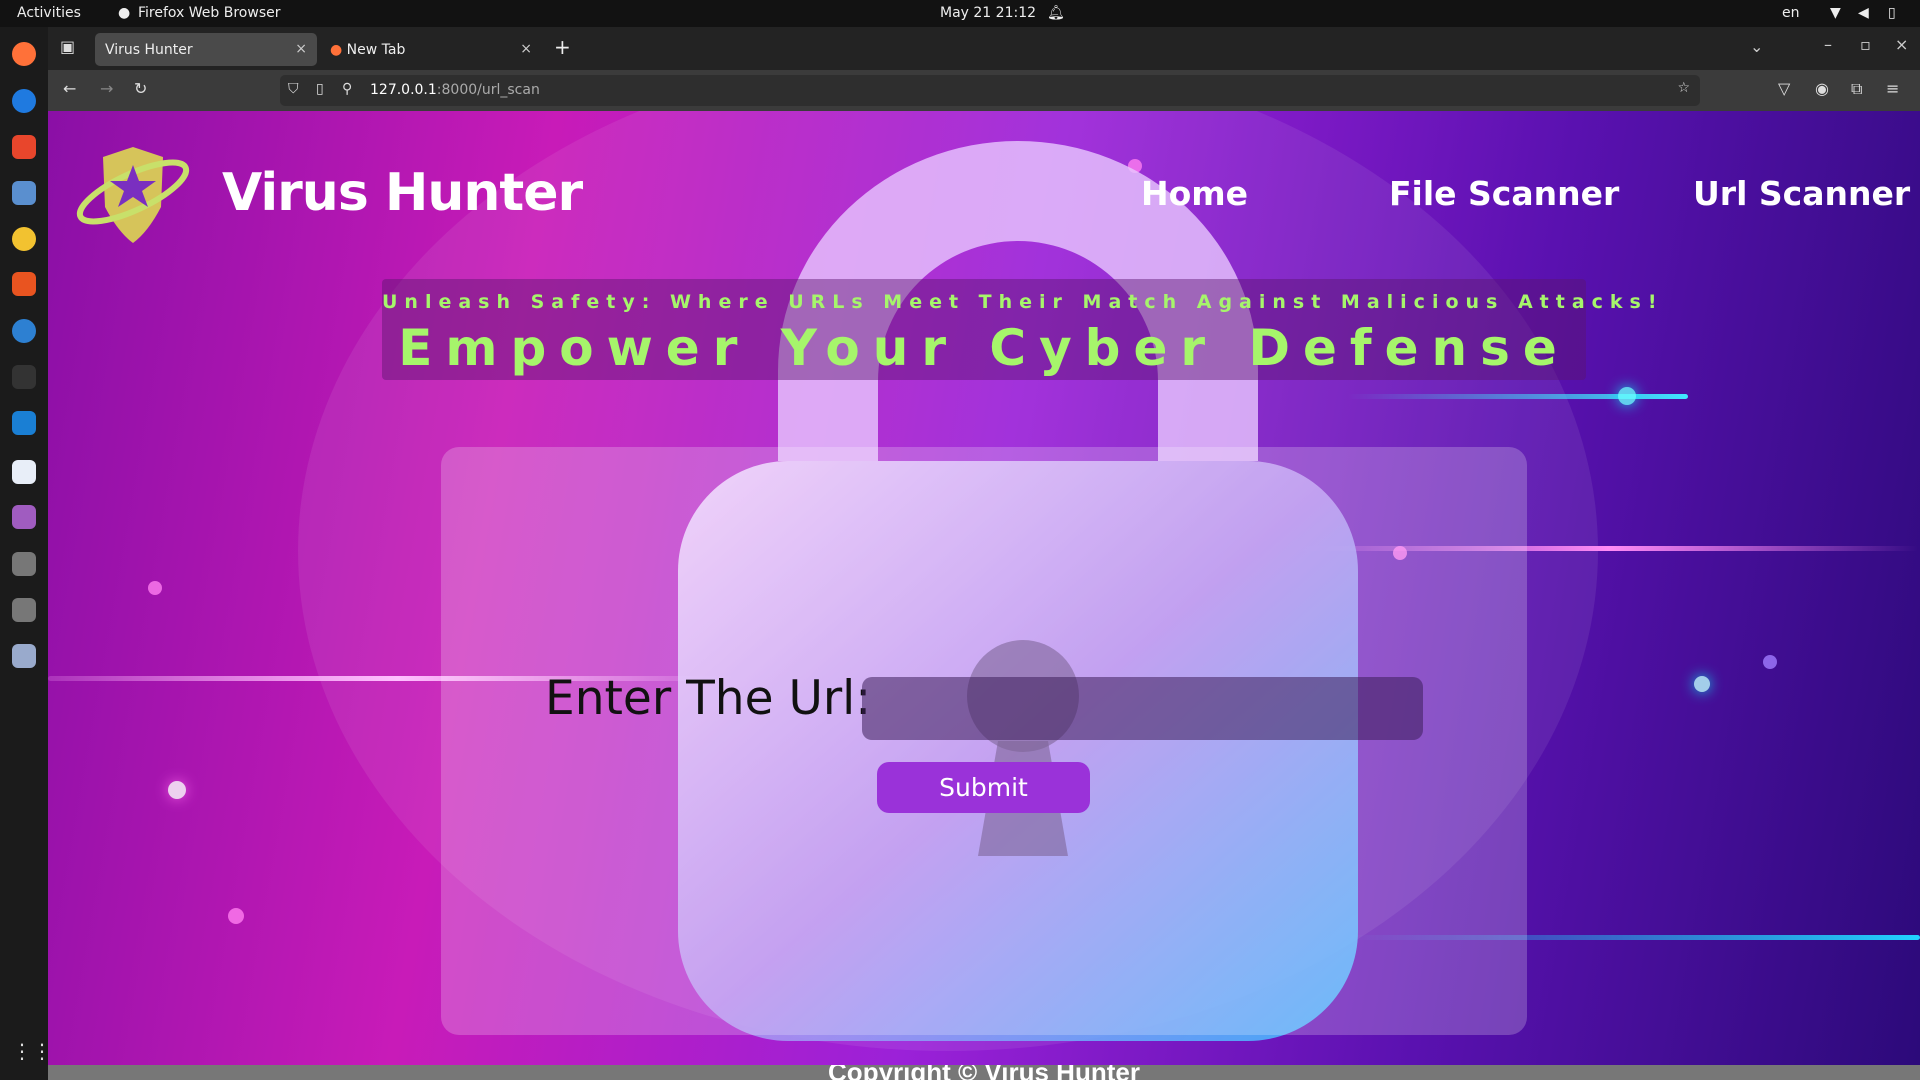 This screenshot has height=1080, width=1920. I want to click on video-icon, so click(24, 517).